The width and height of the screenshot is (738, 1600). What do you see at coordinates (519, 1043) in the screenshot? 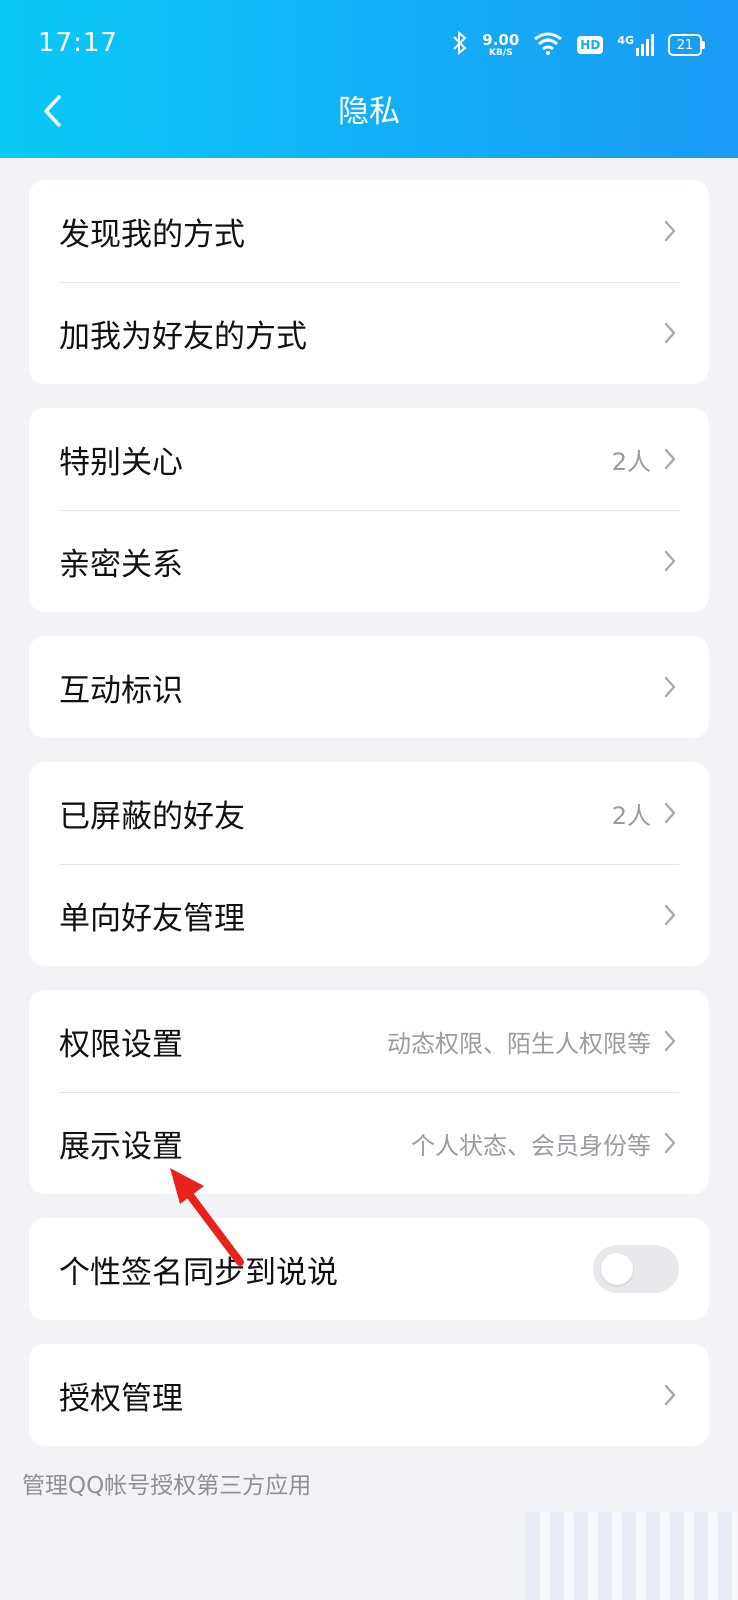
I see `row-value: 动态权限、陌生人权限等` at bounding box center [519, 1043].